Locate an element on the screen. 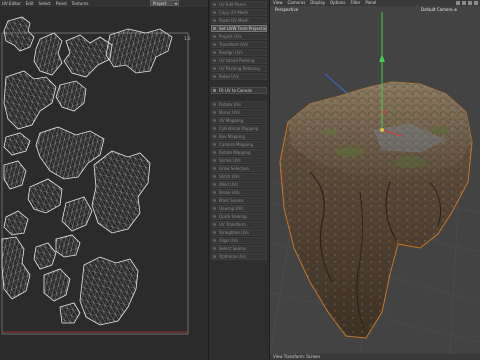  tool-button: UV Transform is located at coordinates (239, 224).